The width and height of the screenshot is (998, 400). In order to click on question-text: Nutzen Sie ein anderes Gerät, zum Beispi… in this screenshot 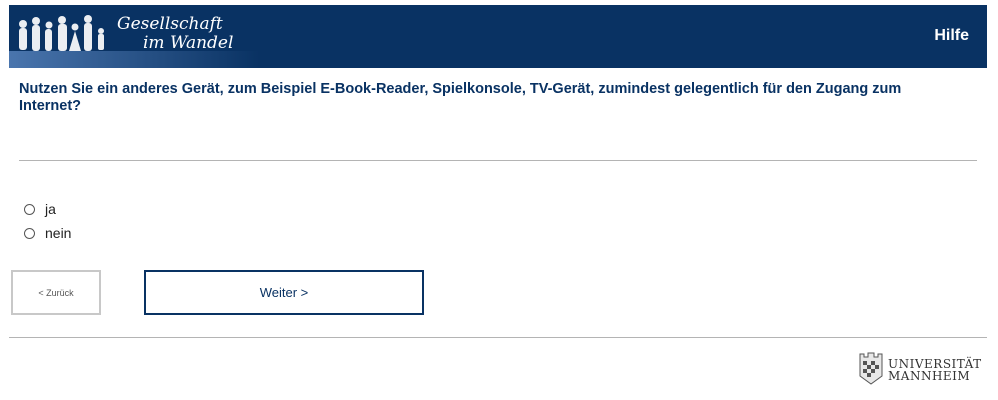, I will do `click(460, 97)`.